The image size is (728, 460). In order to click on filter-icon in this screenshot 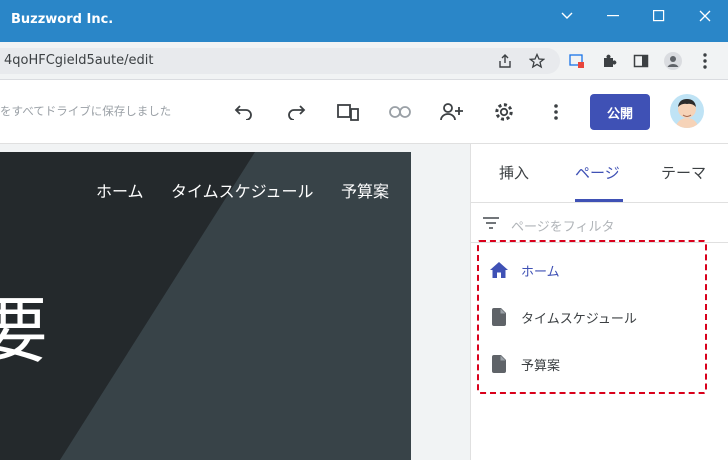, I will do `click(491, 223)`.